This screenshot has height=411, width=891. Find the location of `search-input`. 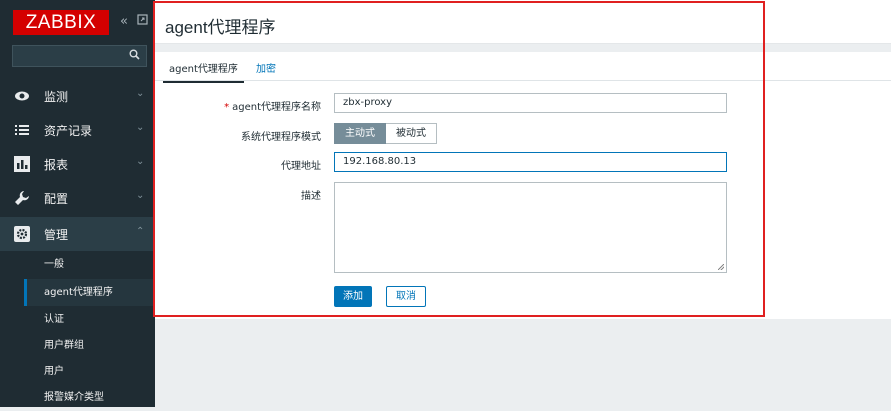

search-input is located at coordinates (79, 56).